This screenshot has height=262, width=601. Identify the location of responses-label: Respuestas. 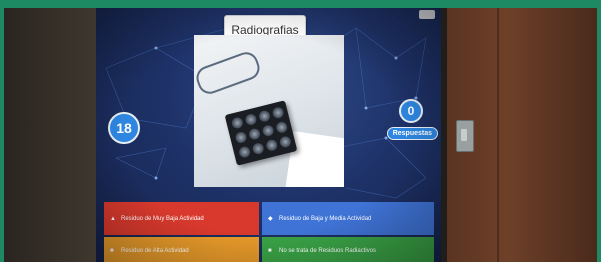
(412, 133).